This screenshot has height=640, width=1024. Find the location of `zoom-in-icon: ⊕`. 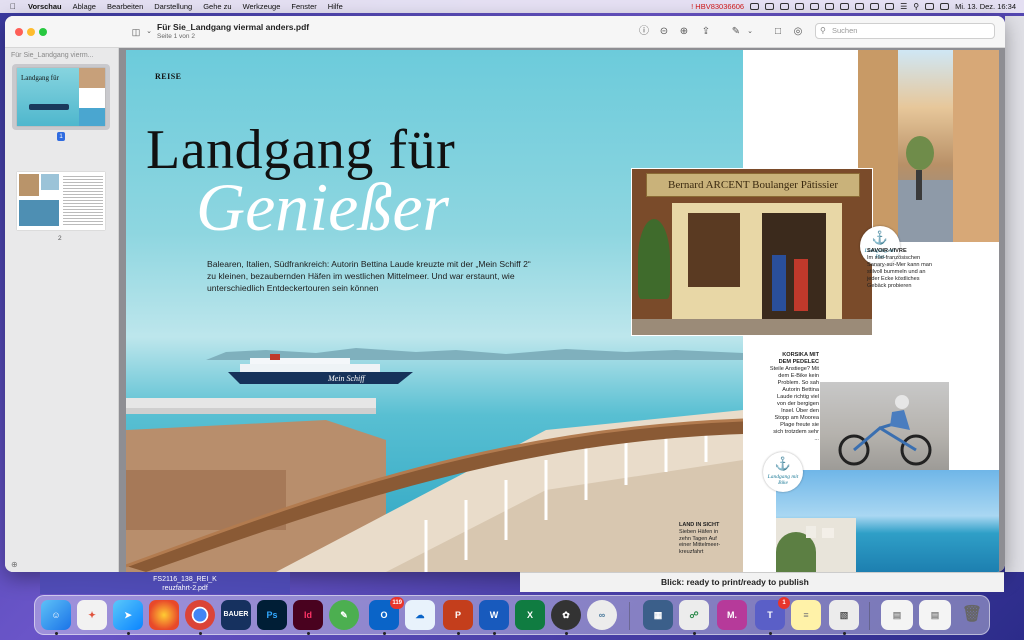

zoom-in-icon: ⊕ is located at coordinates (684, 32).